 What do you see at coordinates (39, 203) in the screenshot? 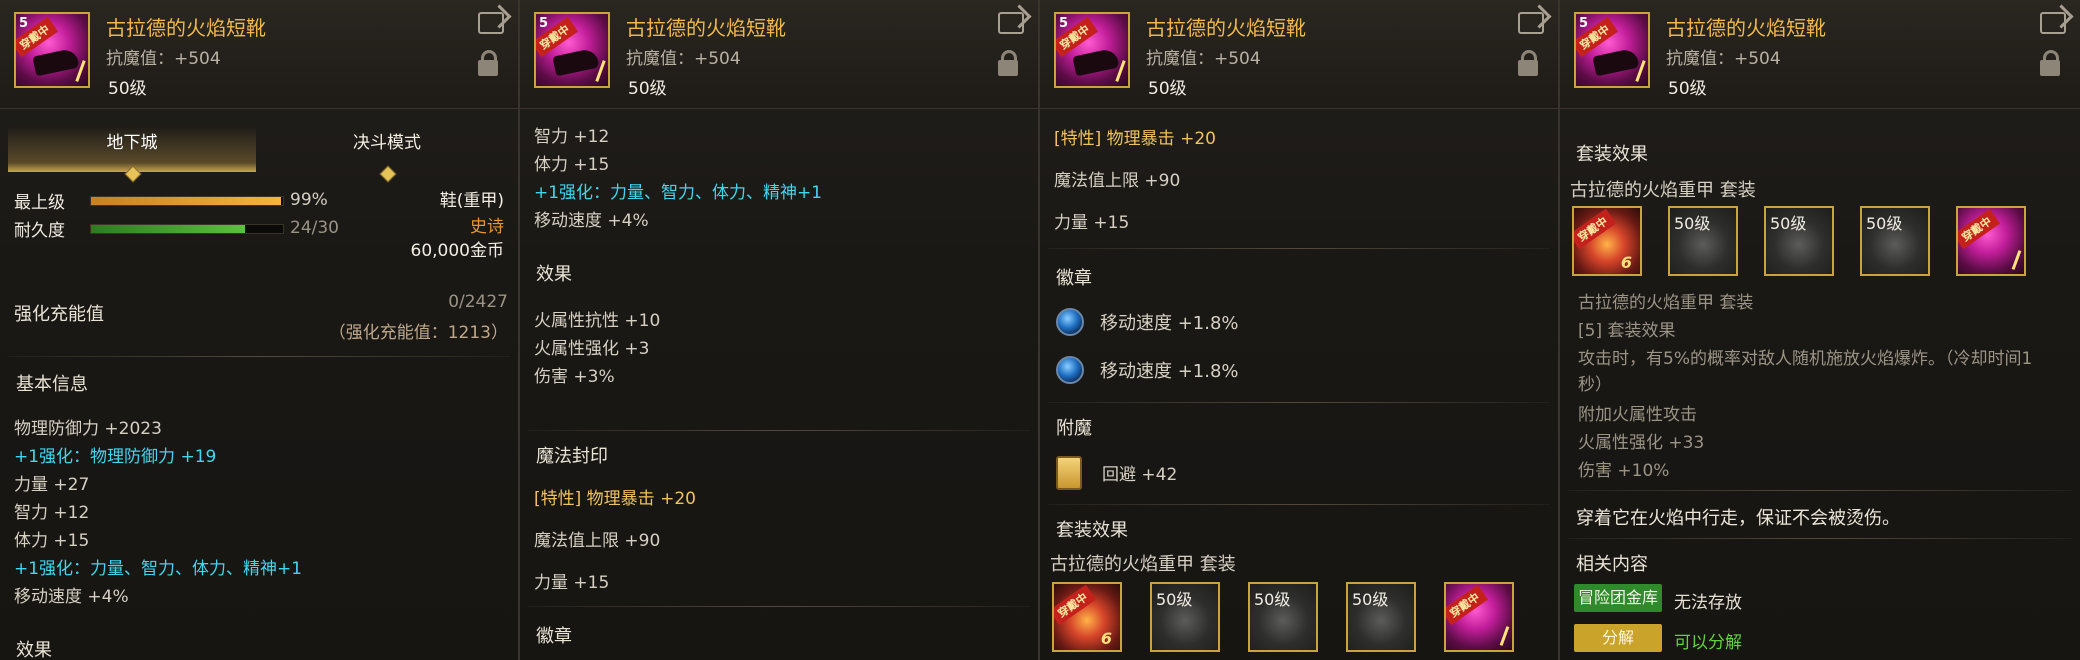
I see `max-level-label: 最上级` at bounding box center [39, 203].